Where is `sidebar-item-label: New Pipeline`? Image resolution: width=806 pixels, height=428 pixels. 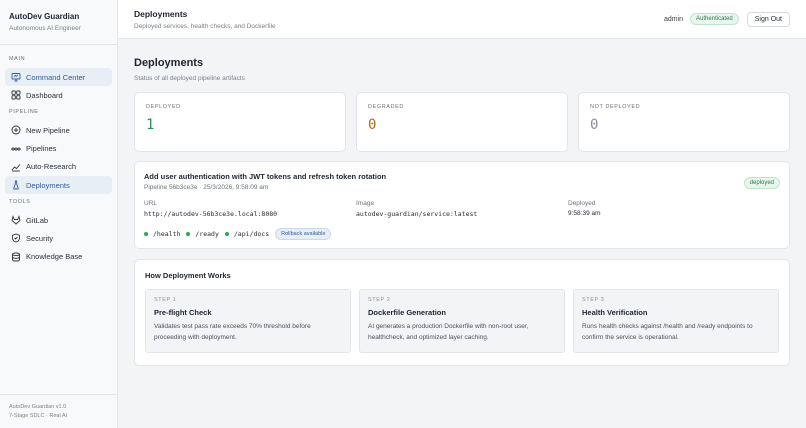
sidebar-item-label: New Pipeline is located at coordinates (48, 130).